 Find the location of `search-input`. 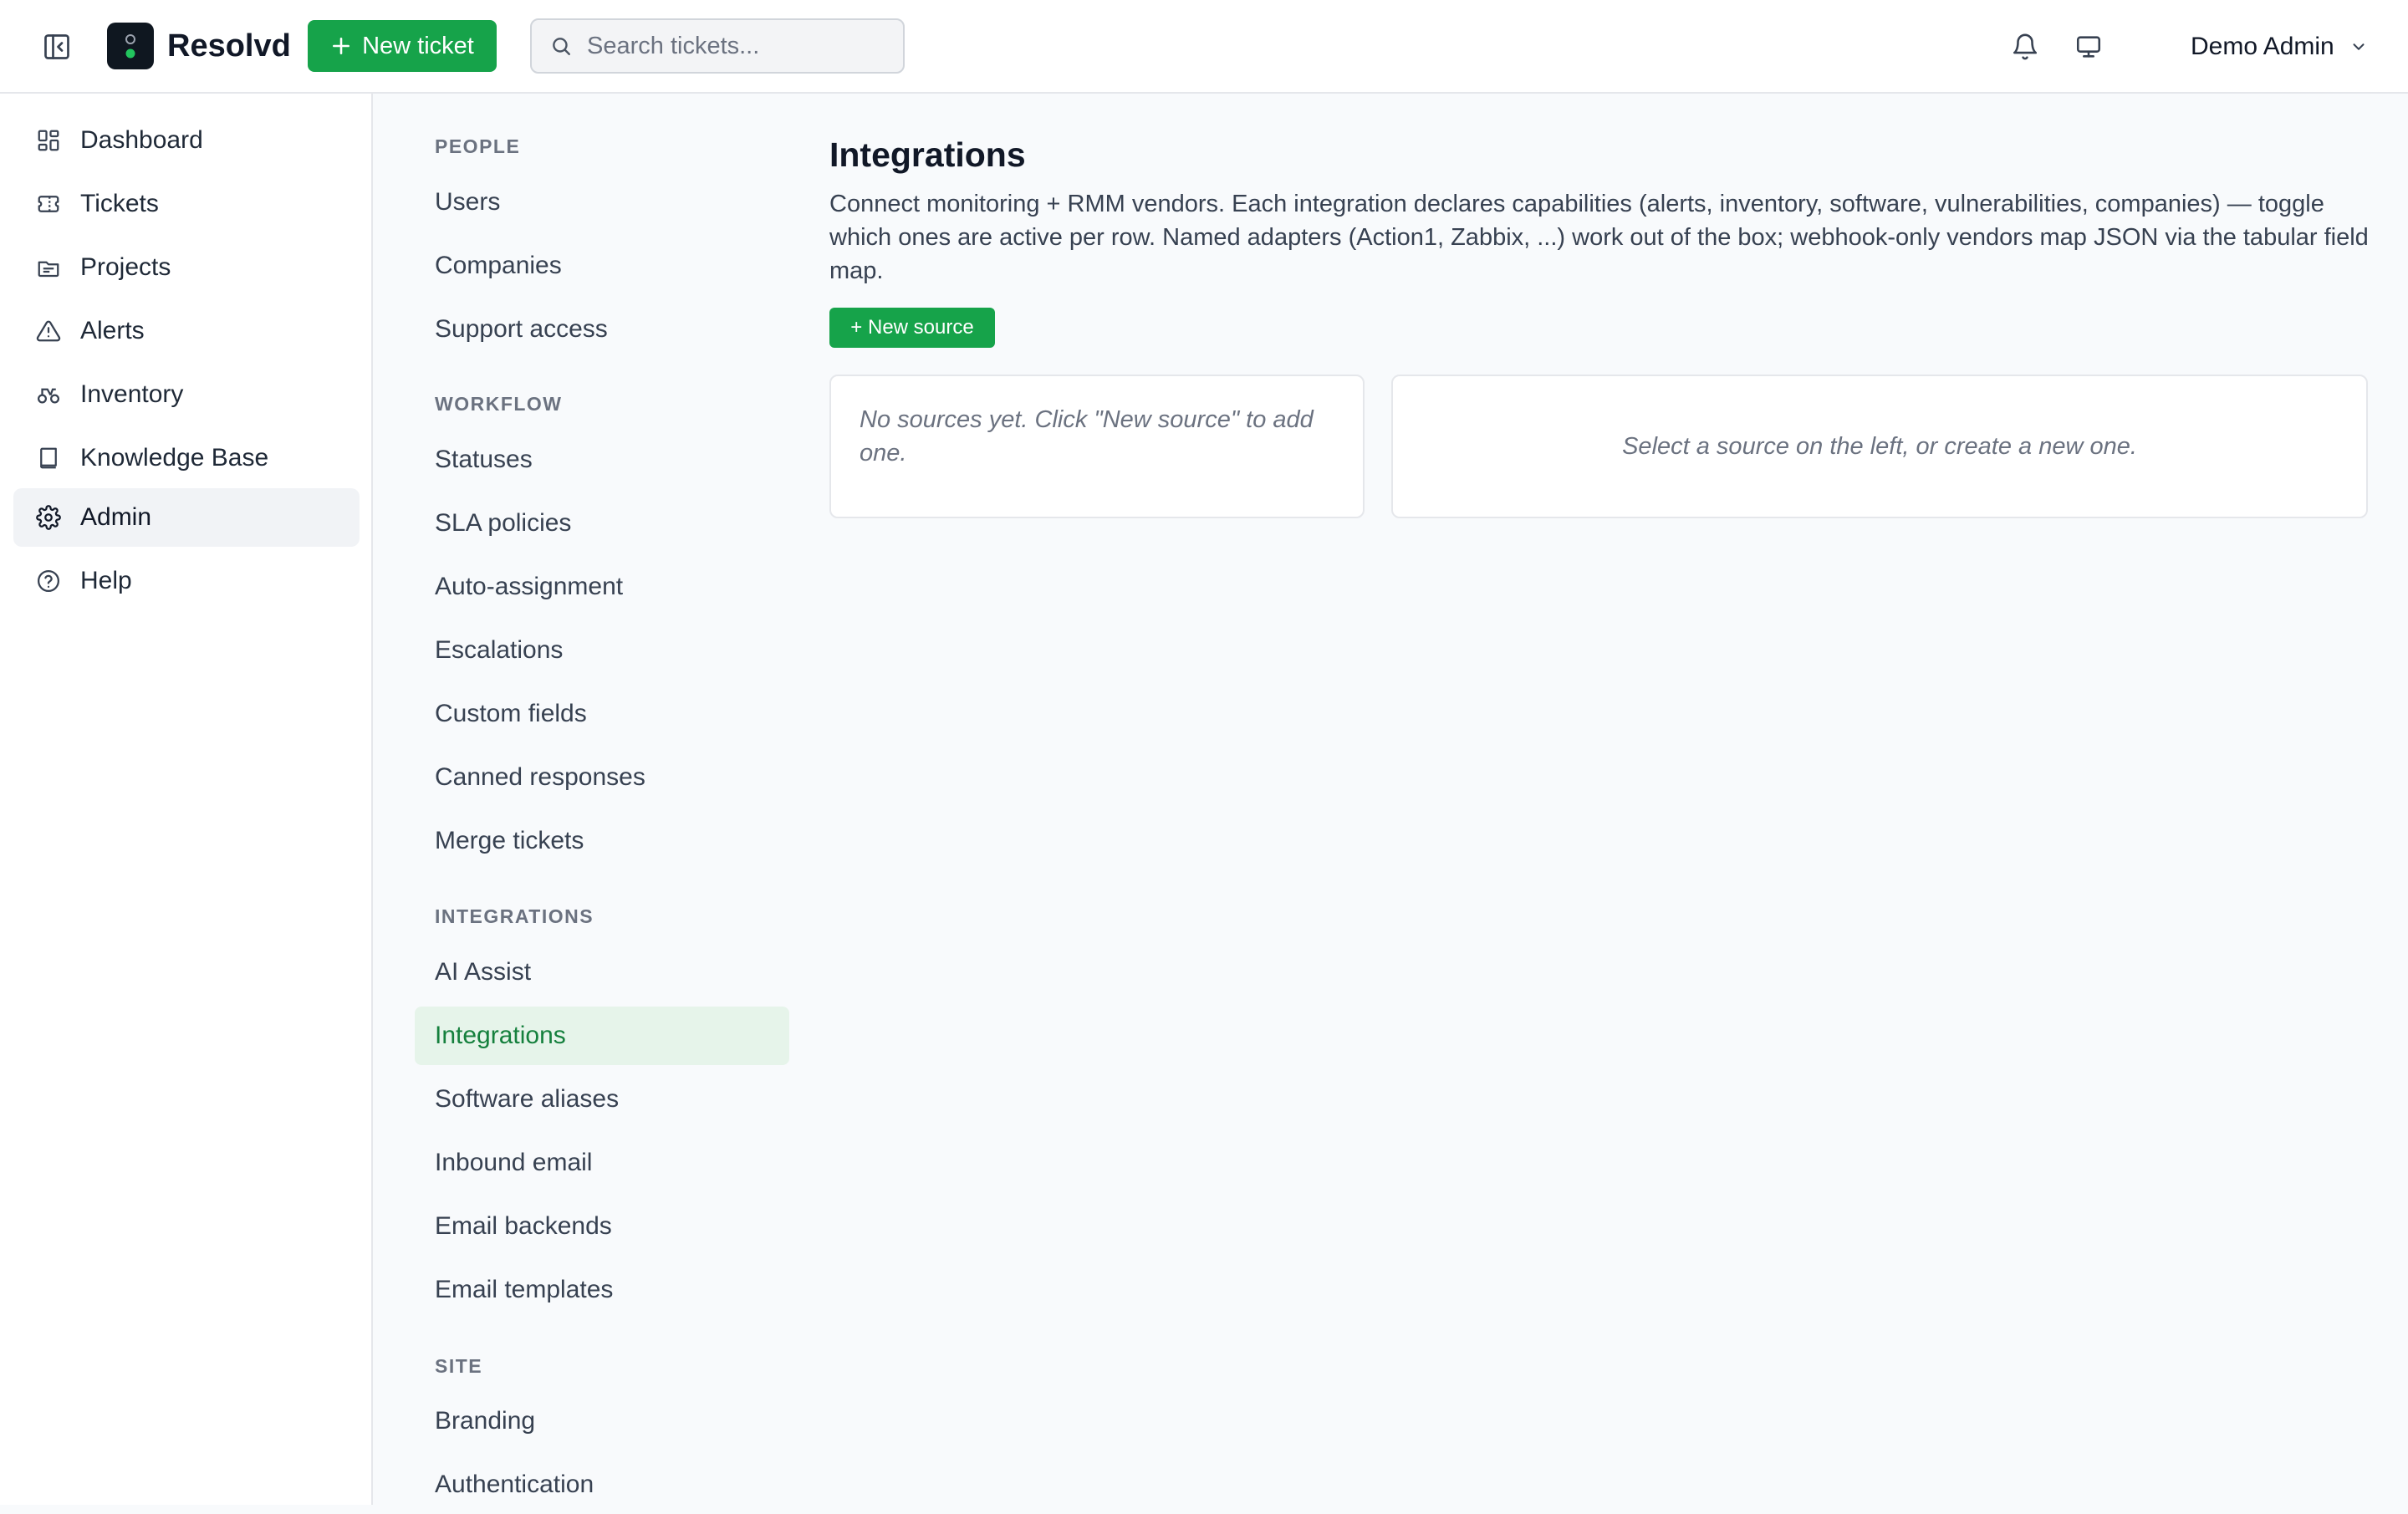

search-input is located at coordinates (736, 46).